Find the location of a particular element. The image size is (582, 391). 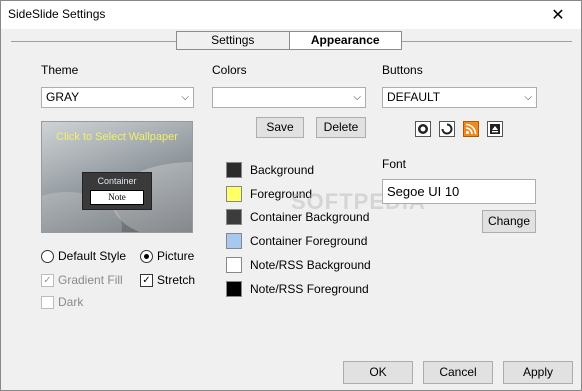

color-row-label: Container Foreground is located at coordinates (309, 241).